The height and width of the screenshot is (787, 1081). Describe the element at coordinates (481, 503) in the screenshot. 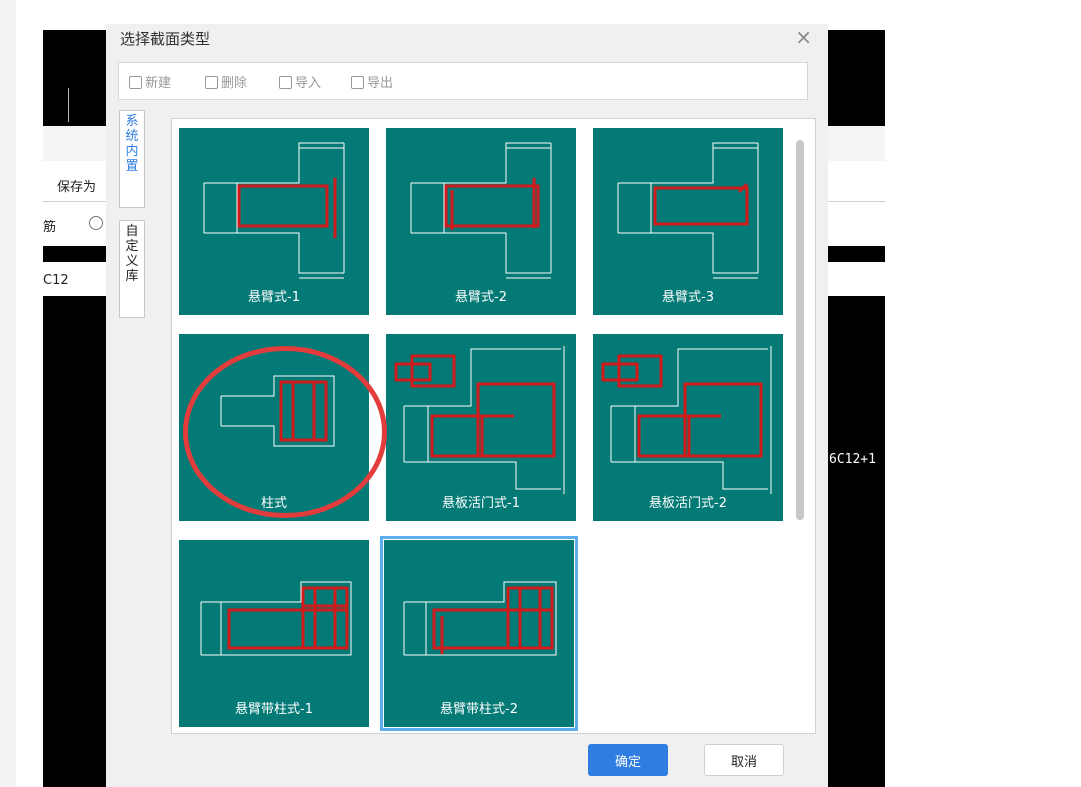

I see `tile-label: 悬板活门式-1` at that location.